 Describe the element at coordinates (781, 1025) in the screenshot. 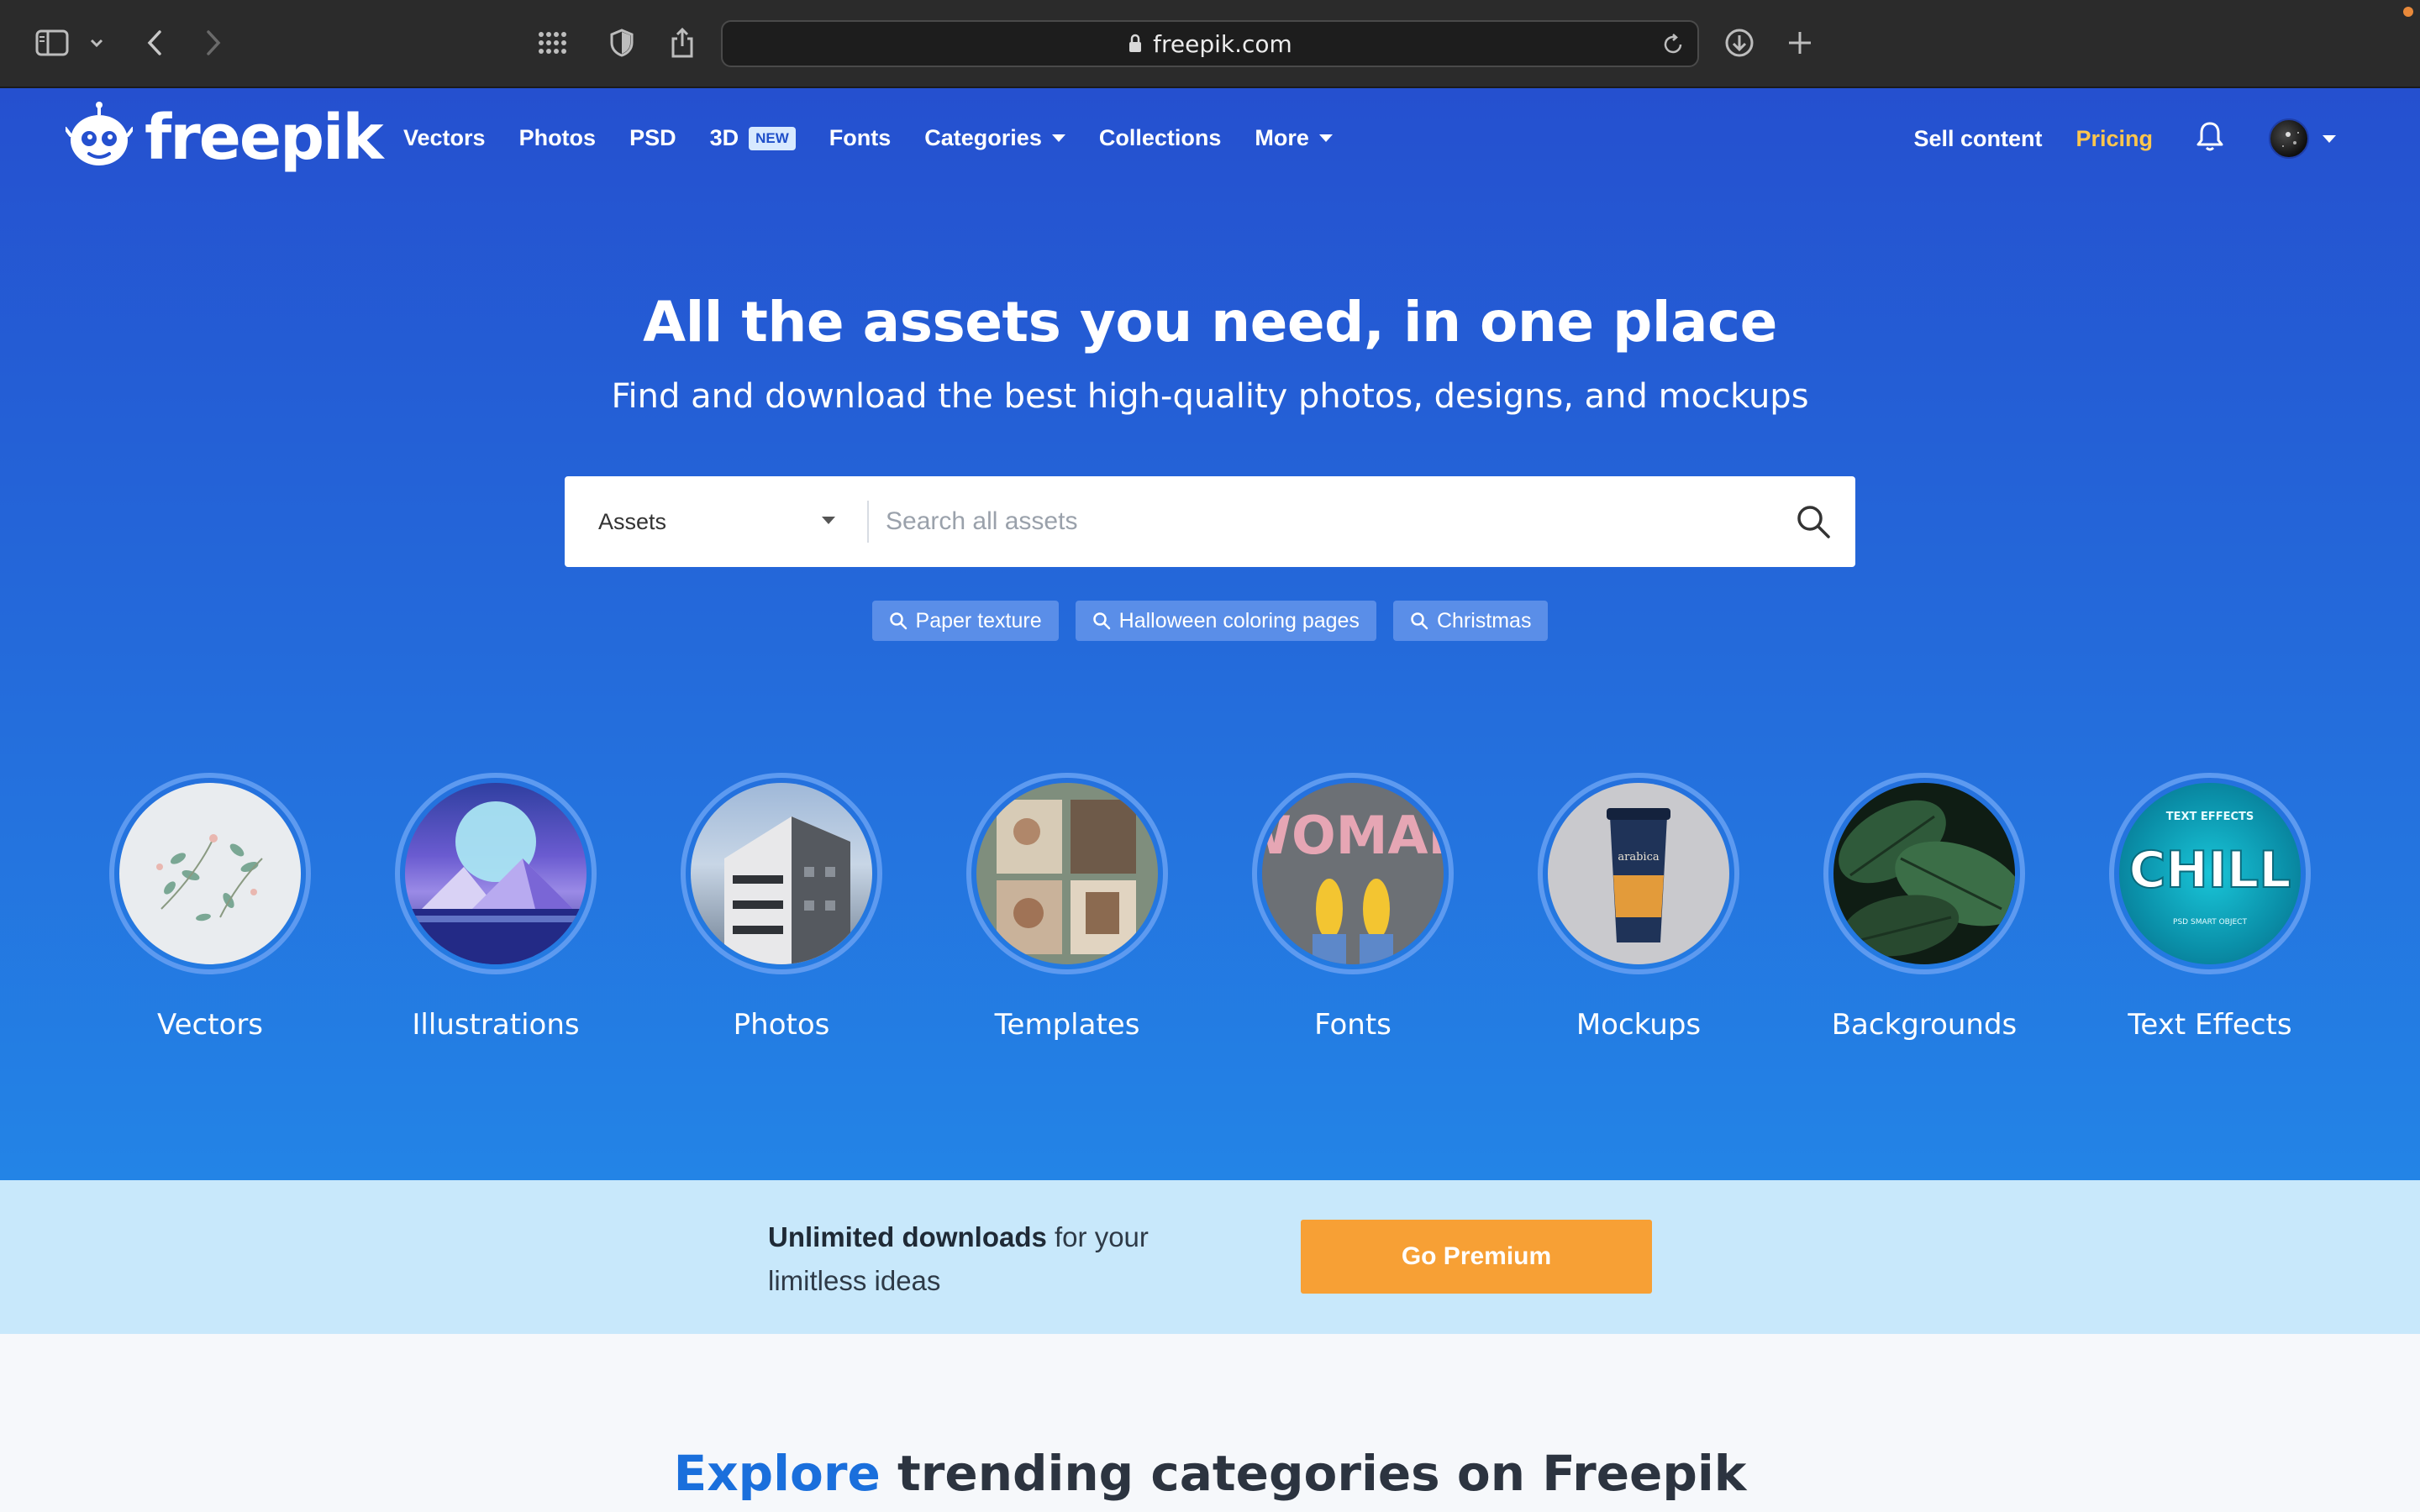

I see `category-label: Photos` at that location.